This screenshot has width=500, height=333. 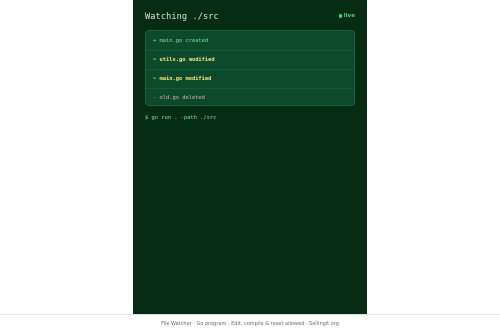 What do you see at coordinates (184, 60) in the screenshot?
I see `event-text: ~ utils.go modified` at bounding box center [184, 60].